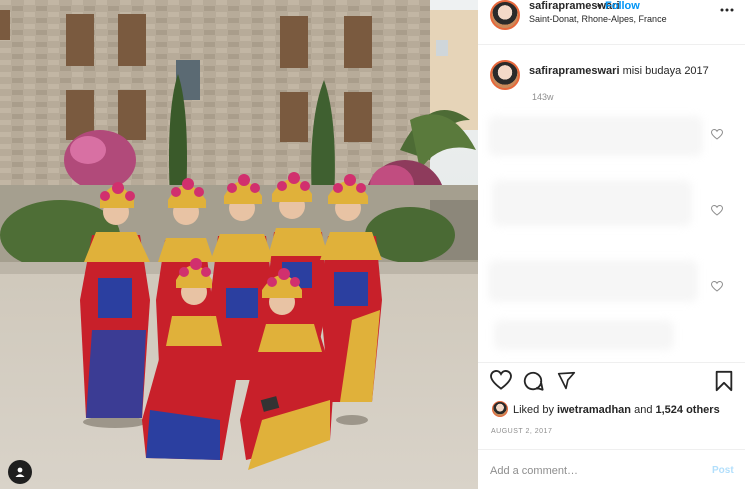 The height and width of the screenshot is (489, 745). What do you see at coordinates (533, 381) in the screenshot?
I see `comment-bubble-icon` at bounding box center [533, 381].